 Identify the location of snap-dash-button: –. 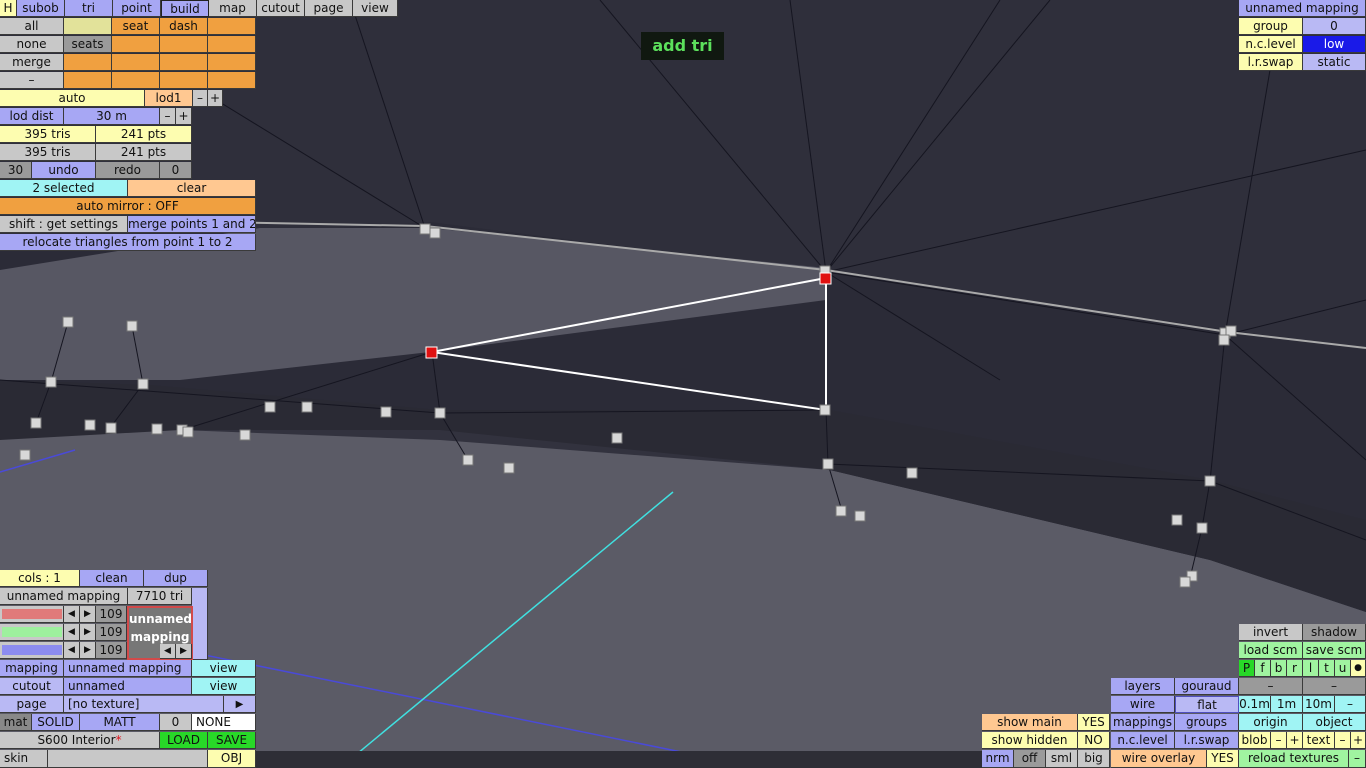
(1350, 704).